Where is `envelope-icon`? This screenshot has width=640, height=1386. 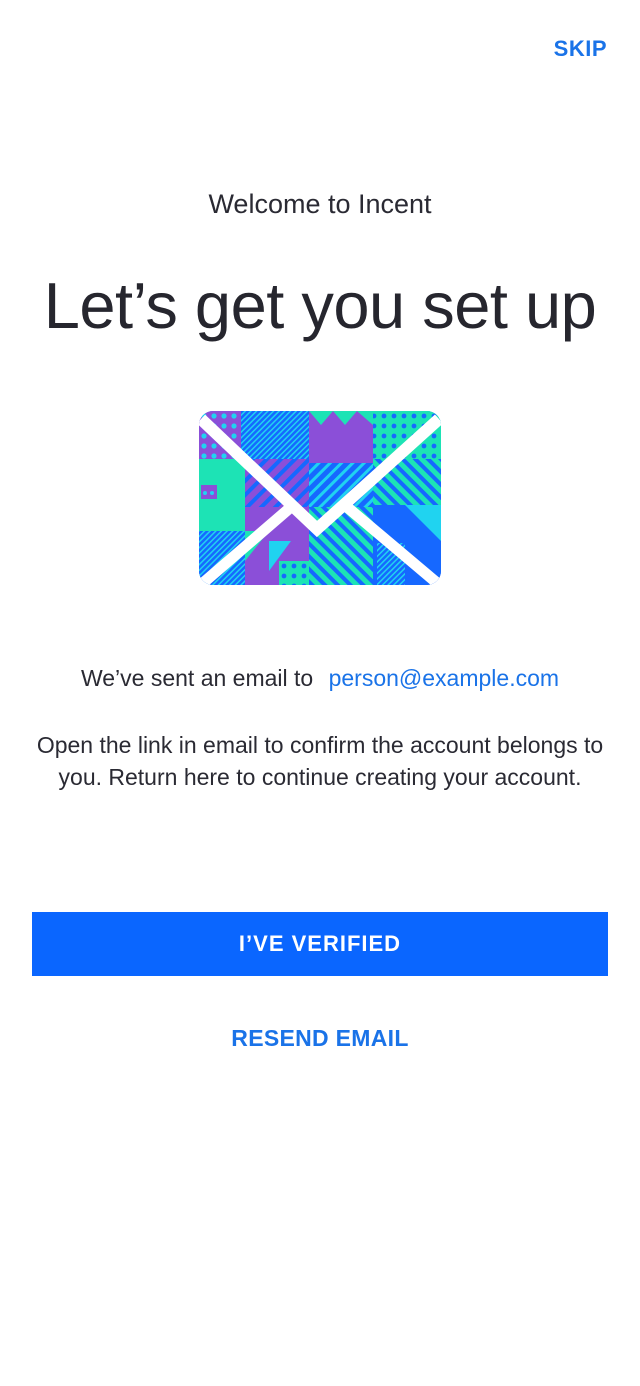
envelope-icon is located at coordinates (320, 498).